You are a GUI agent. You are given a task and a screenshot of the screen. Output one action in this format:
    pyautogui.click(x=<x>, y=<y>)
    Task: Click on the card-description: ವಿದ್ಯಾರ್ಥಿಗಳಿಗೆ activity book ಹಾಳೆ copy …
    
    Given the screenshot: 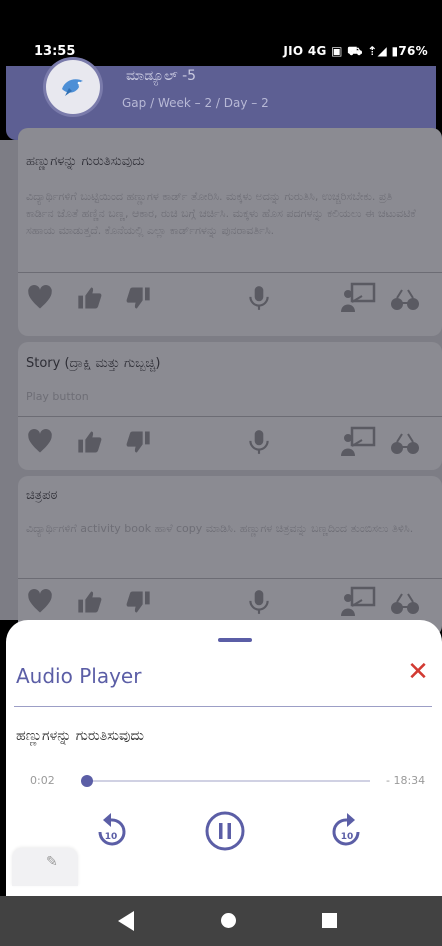 What is the action you would take?
    pyautogui.click(x=220, y=528)
    